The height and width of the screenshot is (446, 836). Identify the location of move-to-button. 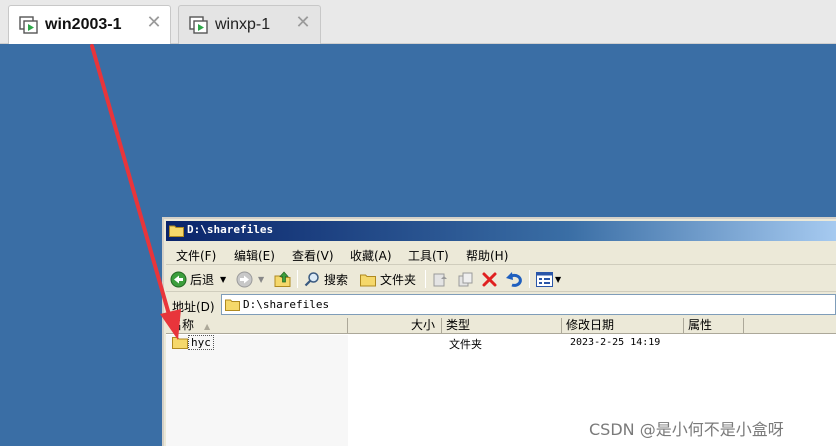
(440, 279).